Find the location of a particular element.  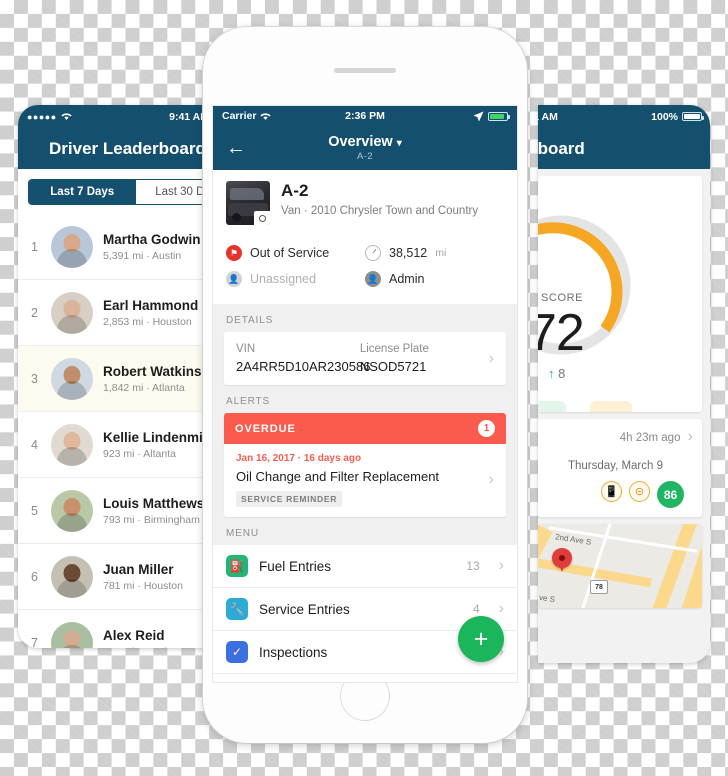

menu-section-header: MENU is located at coordinates (243, 533).